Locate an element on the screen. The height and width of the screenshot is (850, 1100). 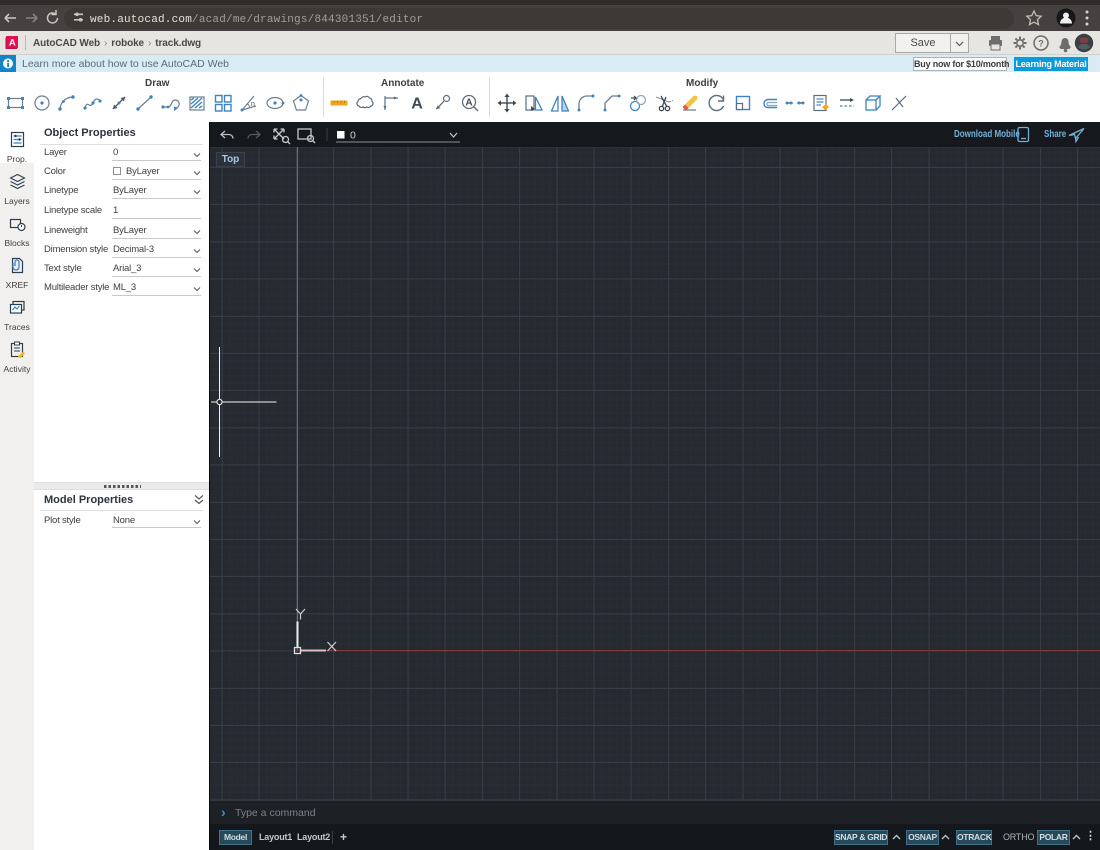
svg-text: n is located at coordinates (253, 104).